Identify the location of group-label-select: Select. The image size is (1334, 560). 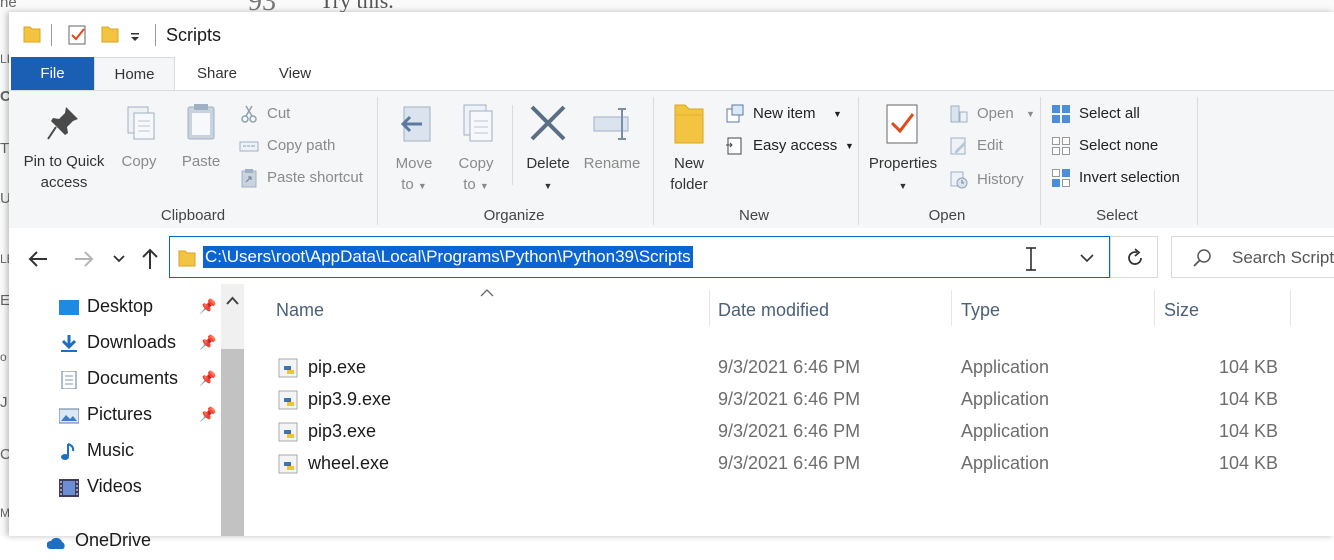
(1117, 215).